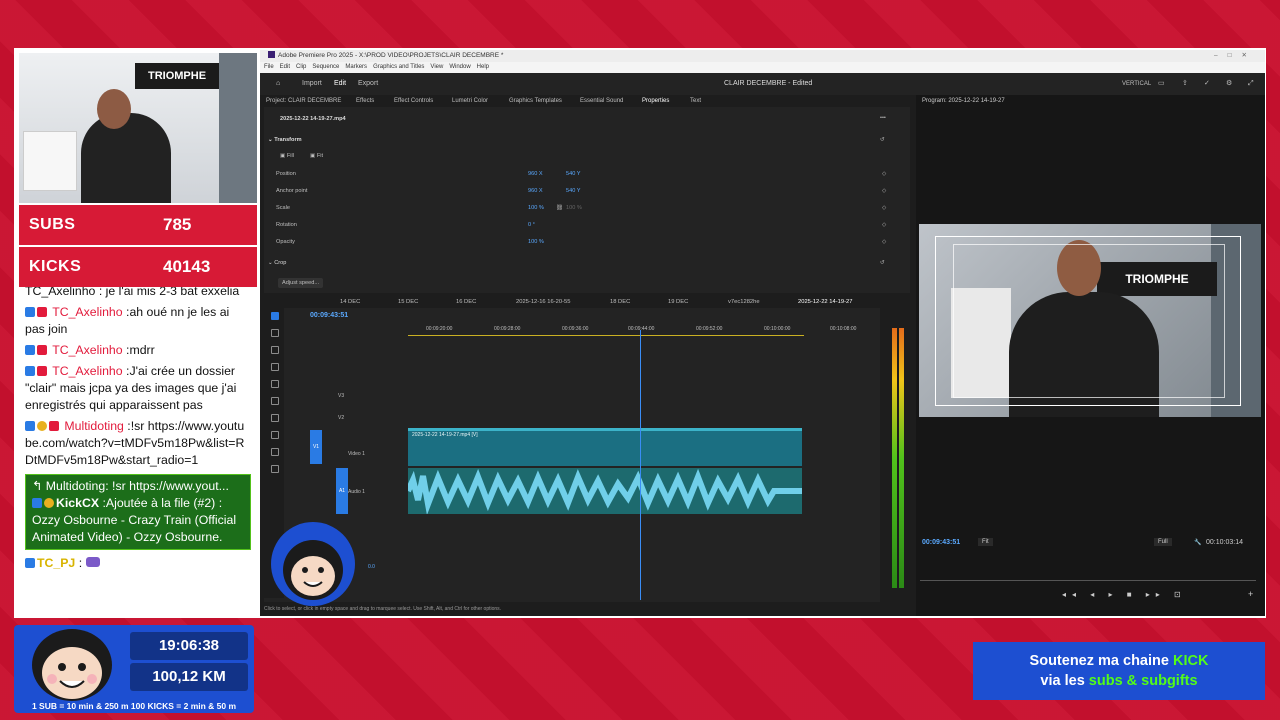 Image resolution: width=1280 pixels, height=720 pixels. Describe the element at coordinates (1088, 580) in the screenshot. I see `program-scrubber` at that location.